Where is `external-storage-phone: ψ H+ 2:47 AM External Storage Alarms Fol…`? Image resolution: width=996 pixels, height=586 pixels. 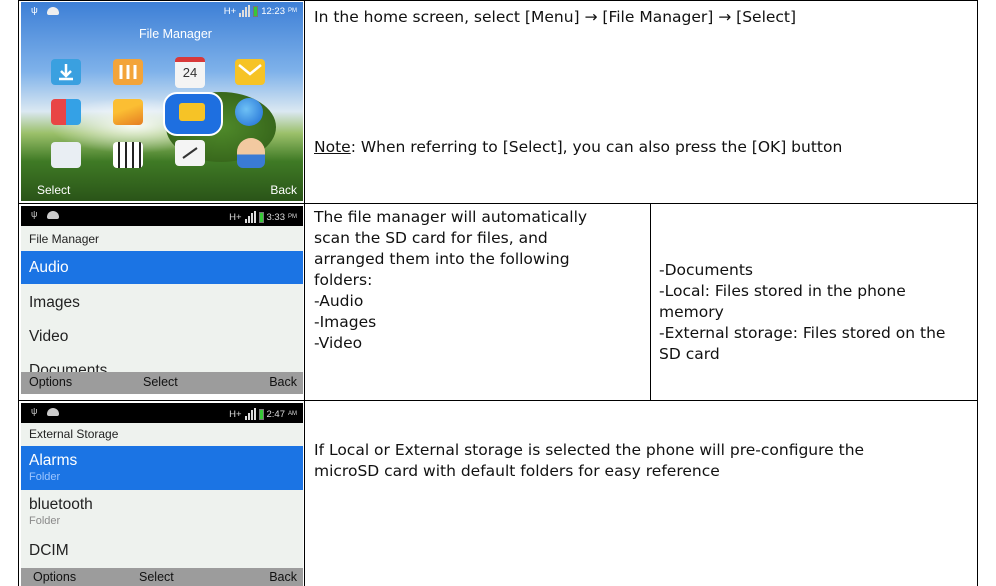 external-storage-phone: ψ H+ 2:47 AM External Storage Alarms Fol… is located at coordinates (162, 494).